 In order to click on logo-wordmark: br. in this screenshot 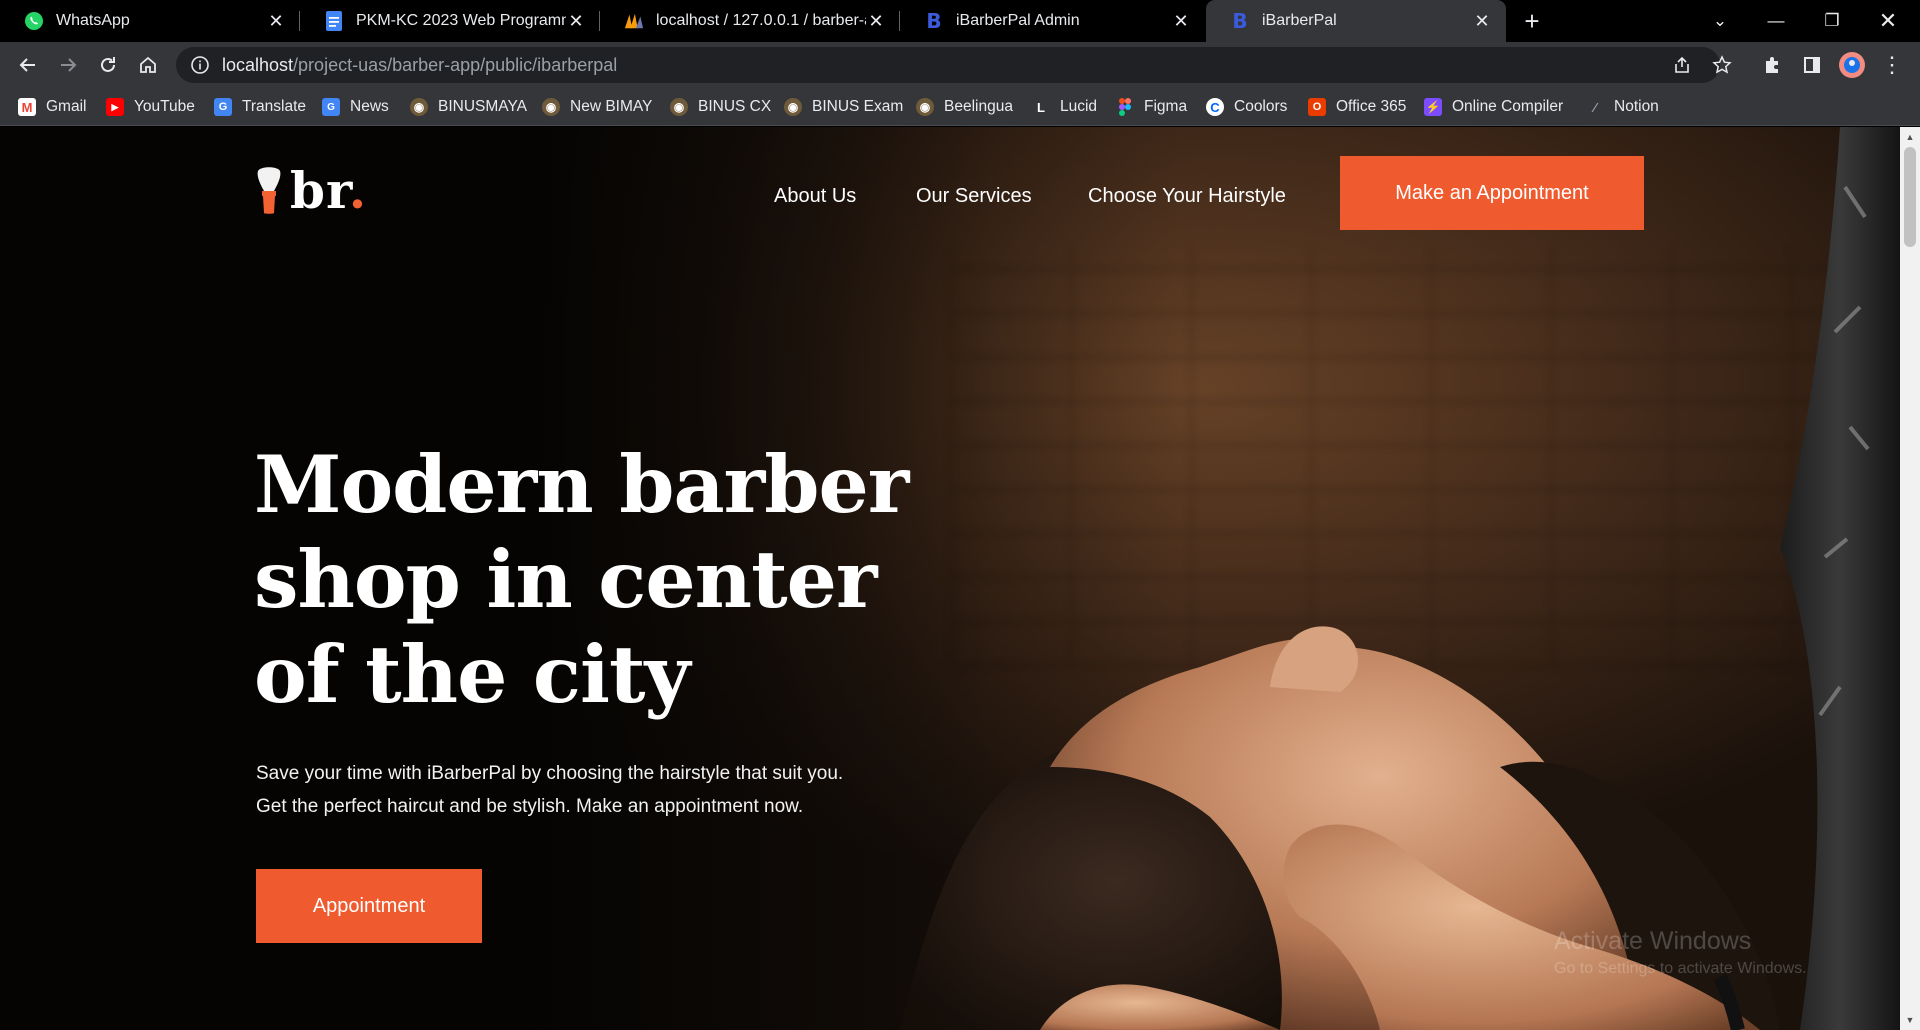, I will do `click(329, 190)`.